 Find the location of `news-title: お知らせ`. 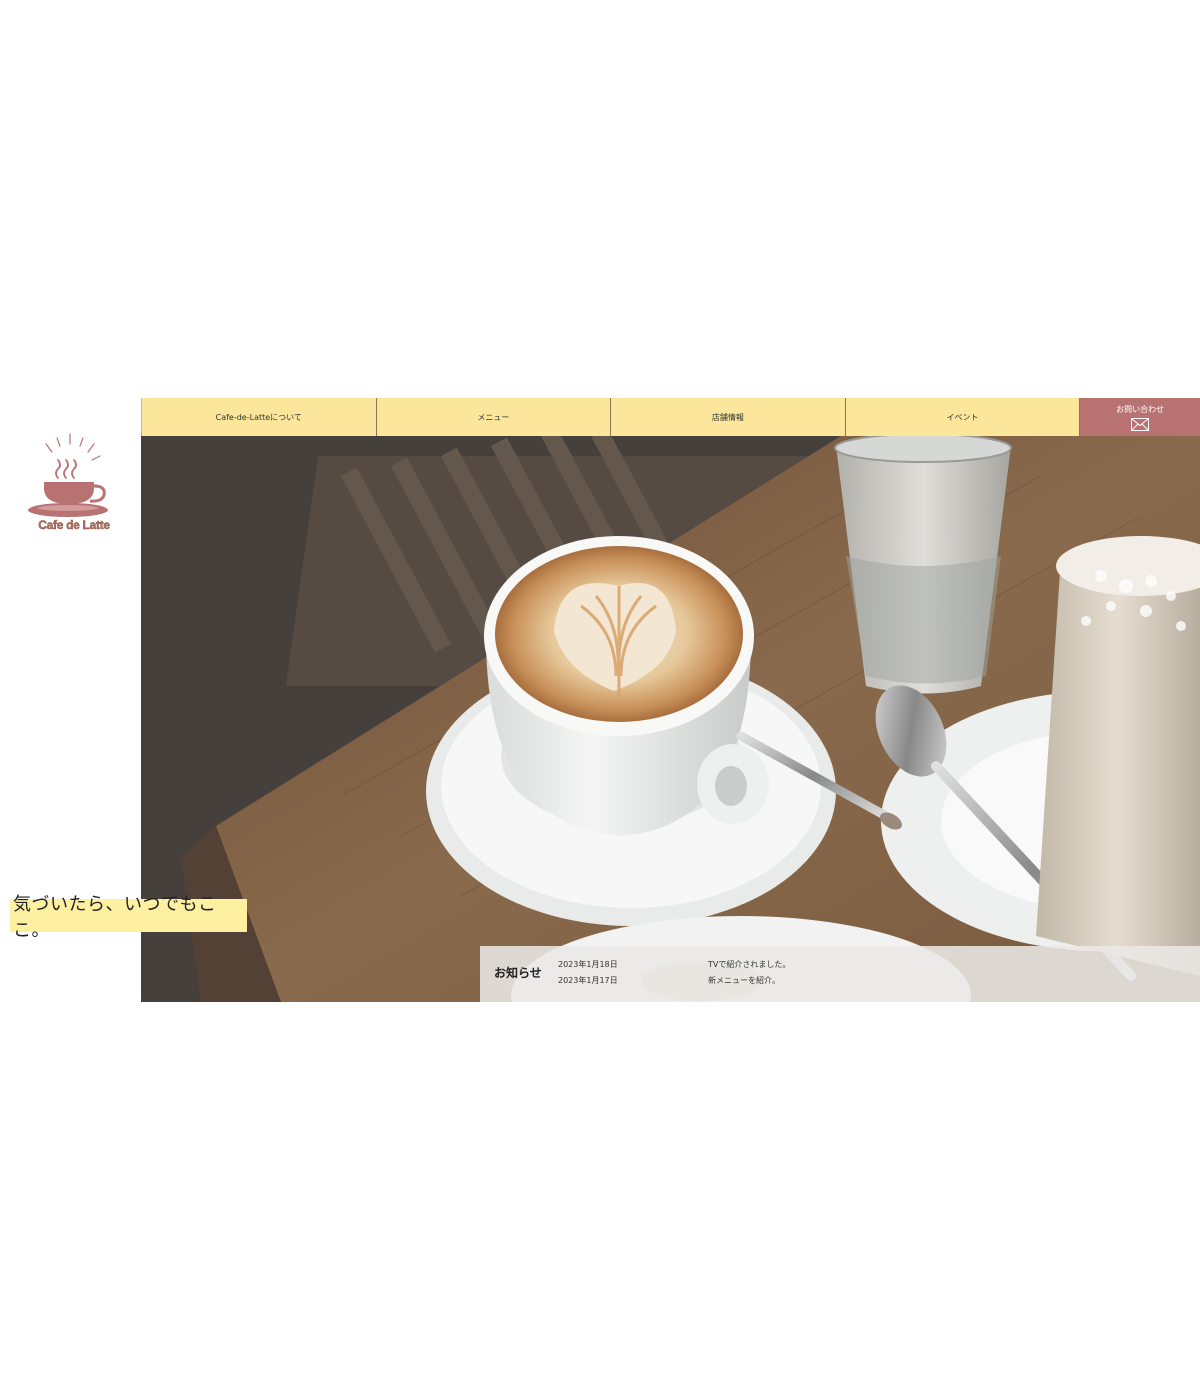

news-title: お知らせ is located at coordinates (518, 973).